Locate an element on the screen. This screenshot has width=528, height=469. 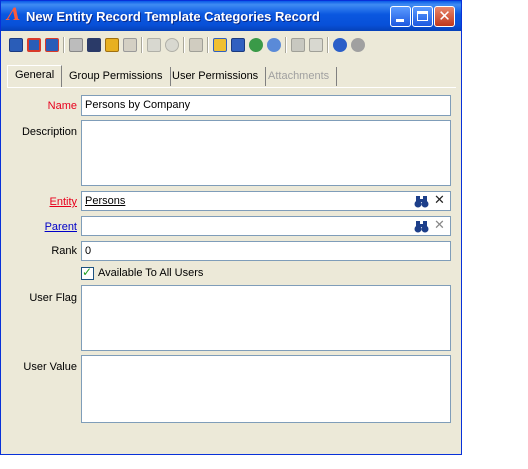
maximize-button is located at coordinates (422, 16).